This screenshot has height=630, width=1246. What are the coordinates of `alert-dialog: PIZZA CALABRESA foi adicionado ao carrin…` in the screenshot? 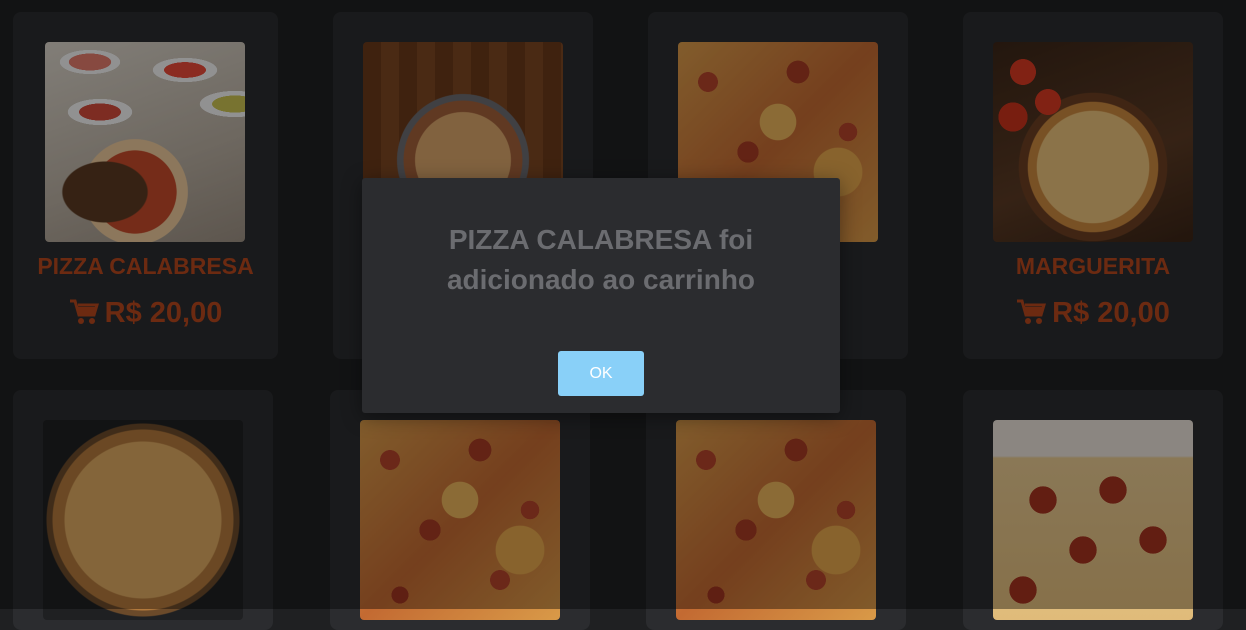 It's located at (601, 295).